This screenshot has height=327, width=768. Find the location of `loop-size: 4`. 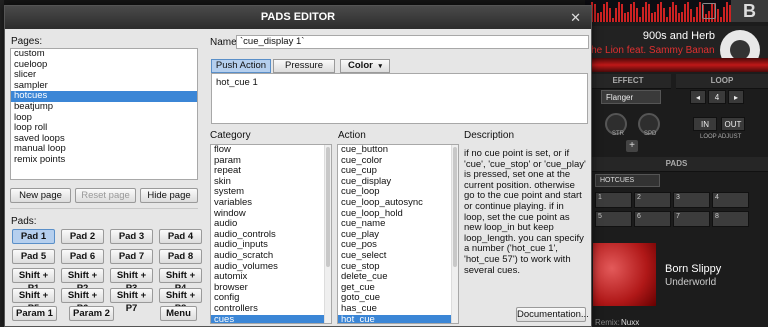

loop-size: 4 is located at coordinates (717, 97).